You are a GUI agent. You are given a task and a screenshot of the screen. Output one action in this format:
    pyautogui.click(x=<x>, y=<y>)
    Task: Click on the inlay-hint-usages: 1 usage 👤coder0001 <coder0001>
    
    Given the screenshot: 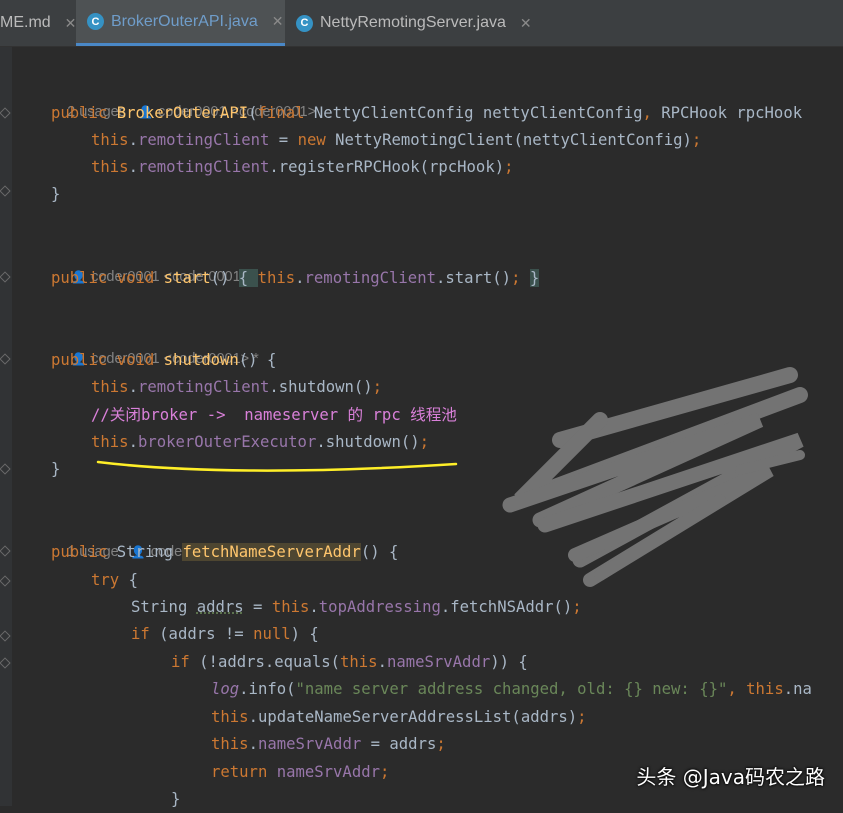 What is the action you would take?
    pyautogui.click(x=180, y=536)
    